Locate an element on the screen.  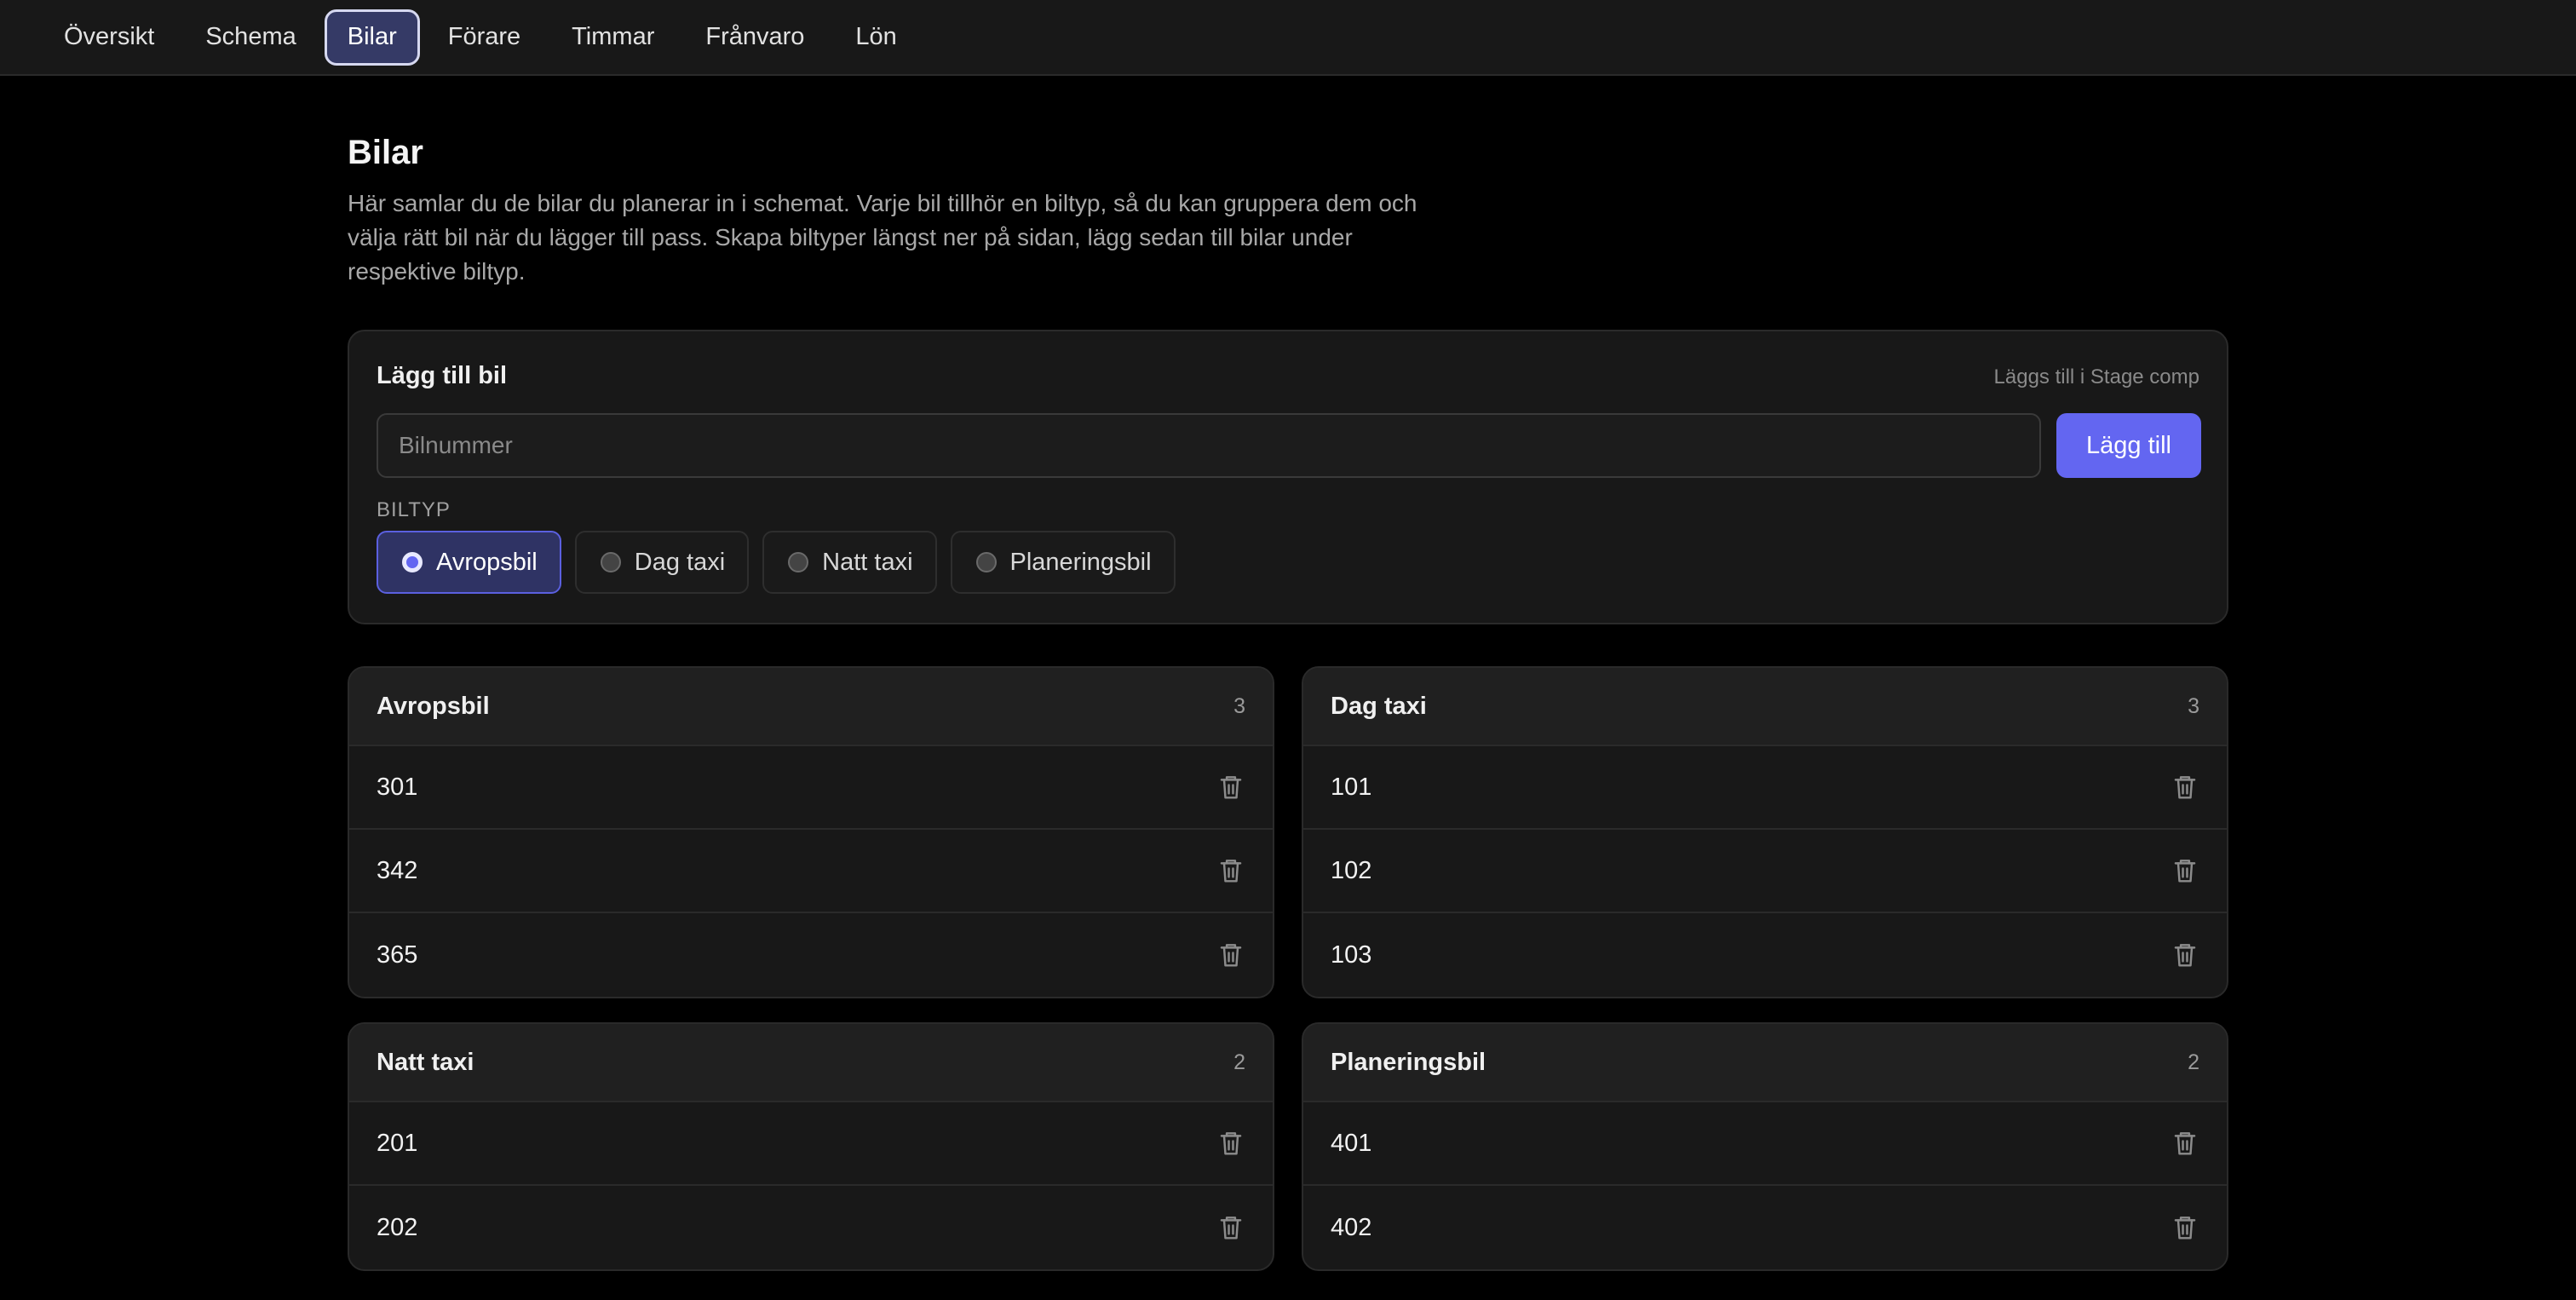
car-row: 342 is located at coordinates (811, 871).